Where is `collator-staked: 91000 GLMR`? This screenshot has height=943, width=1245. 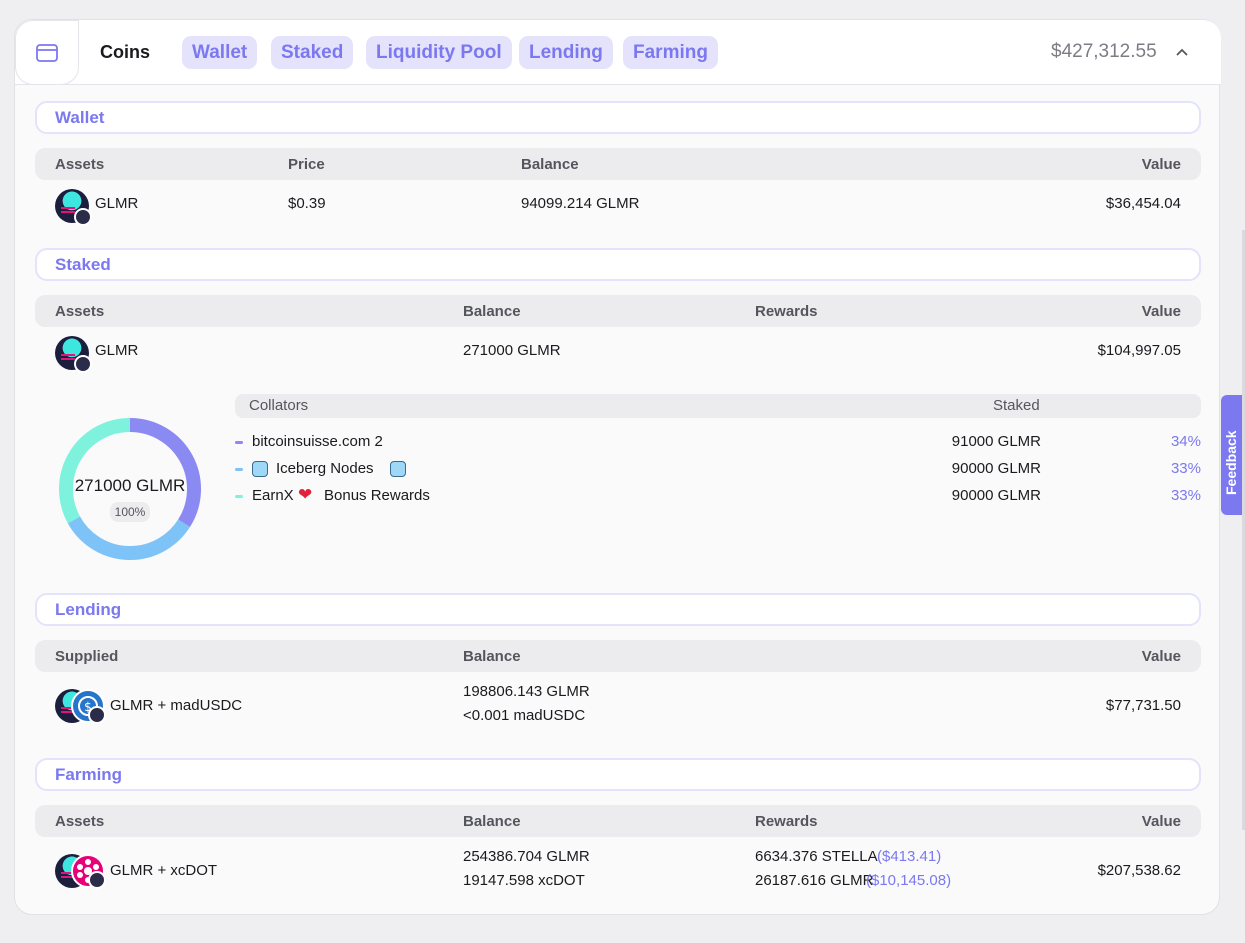
collator-staked: 91000 GLMR is located at coordinates (996, 441).